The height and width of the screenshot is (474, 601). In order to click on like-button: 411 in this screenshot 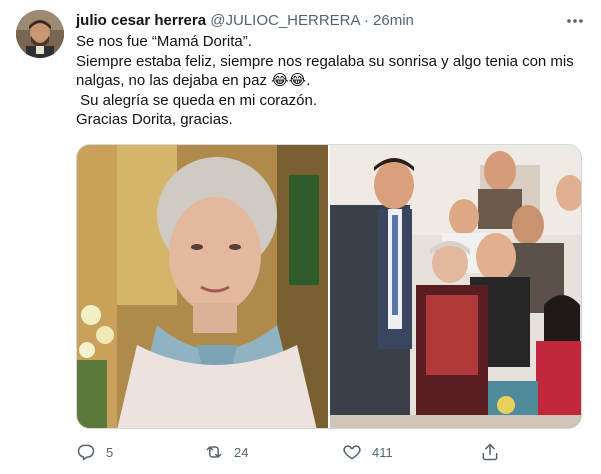, I will do `click(367, 452)`.